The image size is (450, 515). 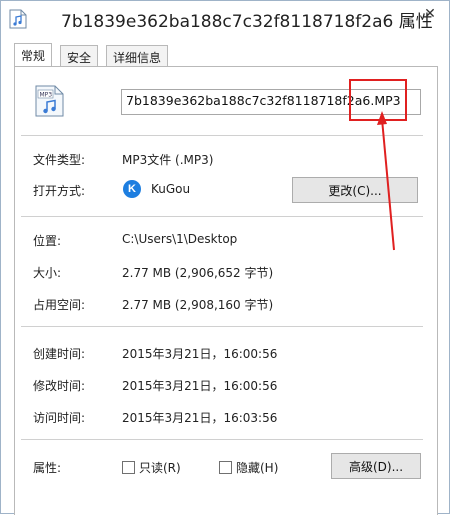 What do you see at coordinates (128, 467) in the screenshot?
I see `readonly-checkbox` at bounding box center [128, 467].